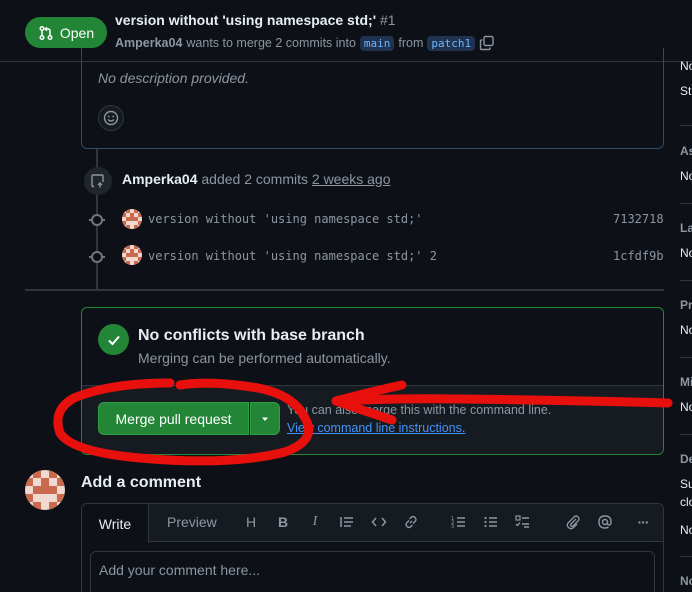  What do you see at coordinates (685, 91) in the screenshot?
I see `sidebar-reviewers-suggest: St` at bounding box center [685, 91].